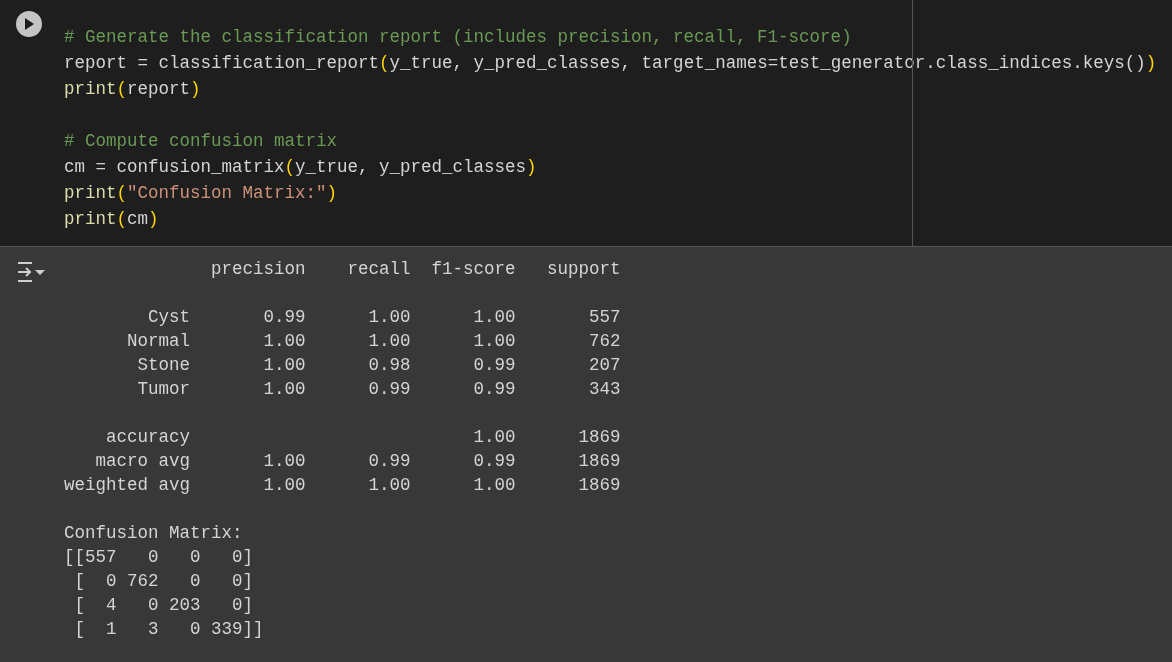 This screenshot has width=1172, height=662. What do you see at coordinates (154, 533) in the screenshot?
I see `output-line: Confusion Matrix:` at bounding box center [154, 533].